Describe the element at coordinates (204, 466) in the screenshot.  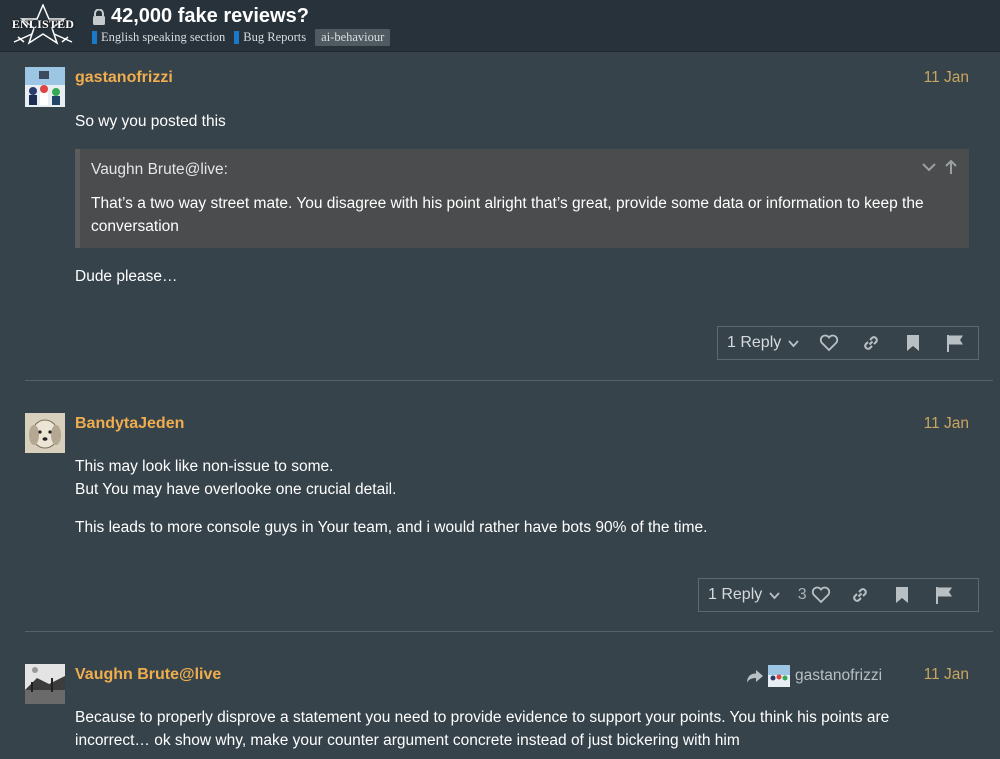
I see `post-paragraph: This may look like non-issue to some.` at that location.